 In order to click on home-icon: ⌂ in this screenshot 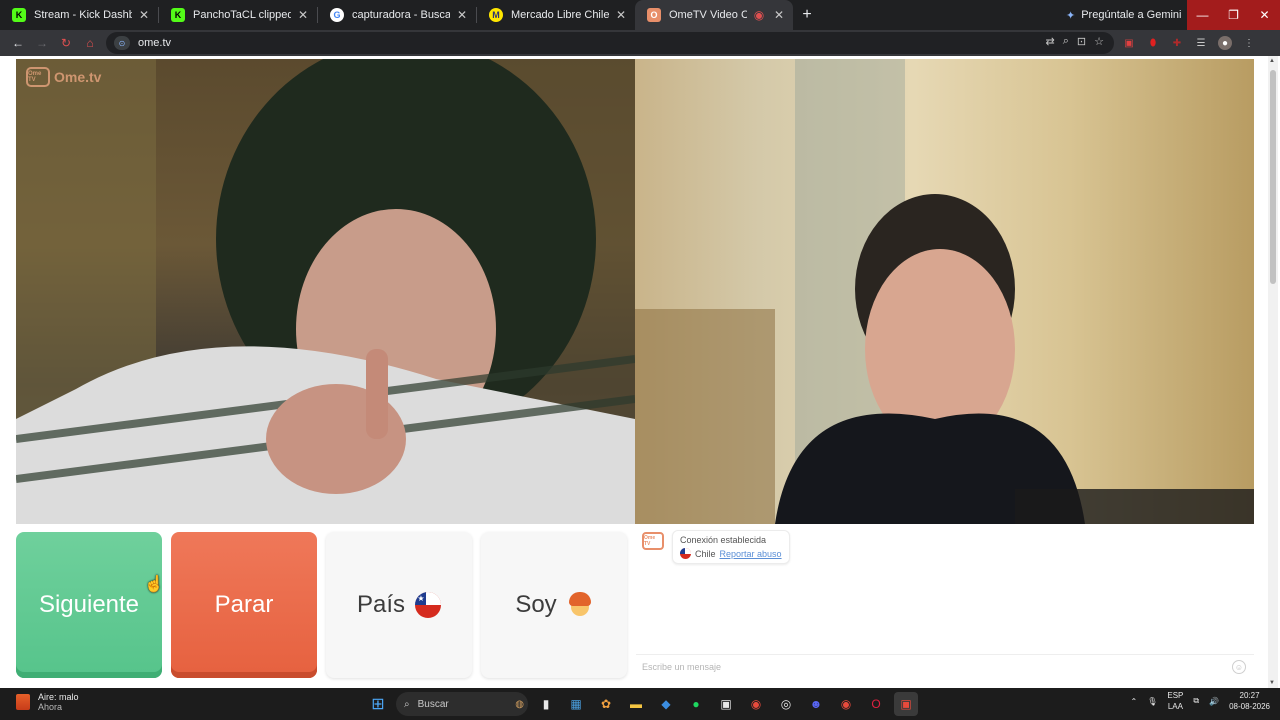, I will do `click(90, 43)`.